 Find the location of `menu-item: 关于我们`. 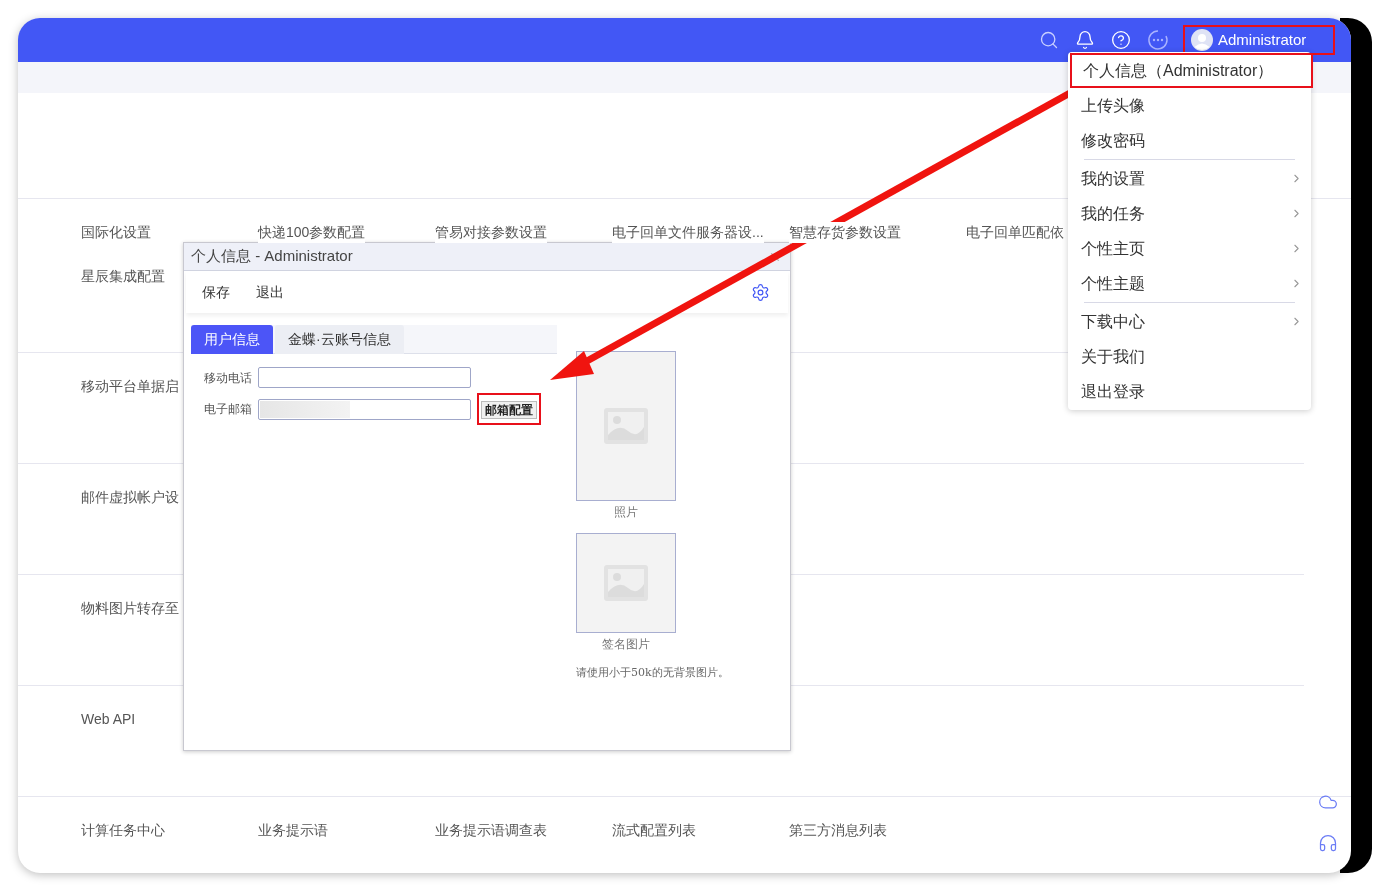

menu-item: 关于我们 is located at coordinates (1189, 356).